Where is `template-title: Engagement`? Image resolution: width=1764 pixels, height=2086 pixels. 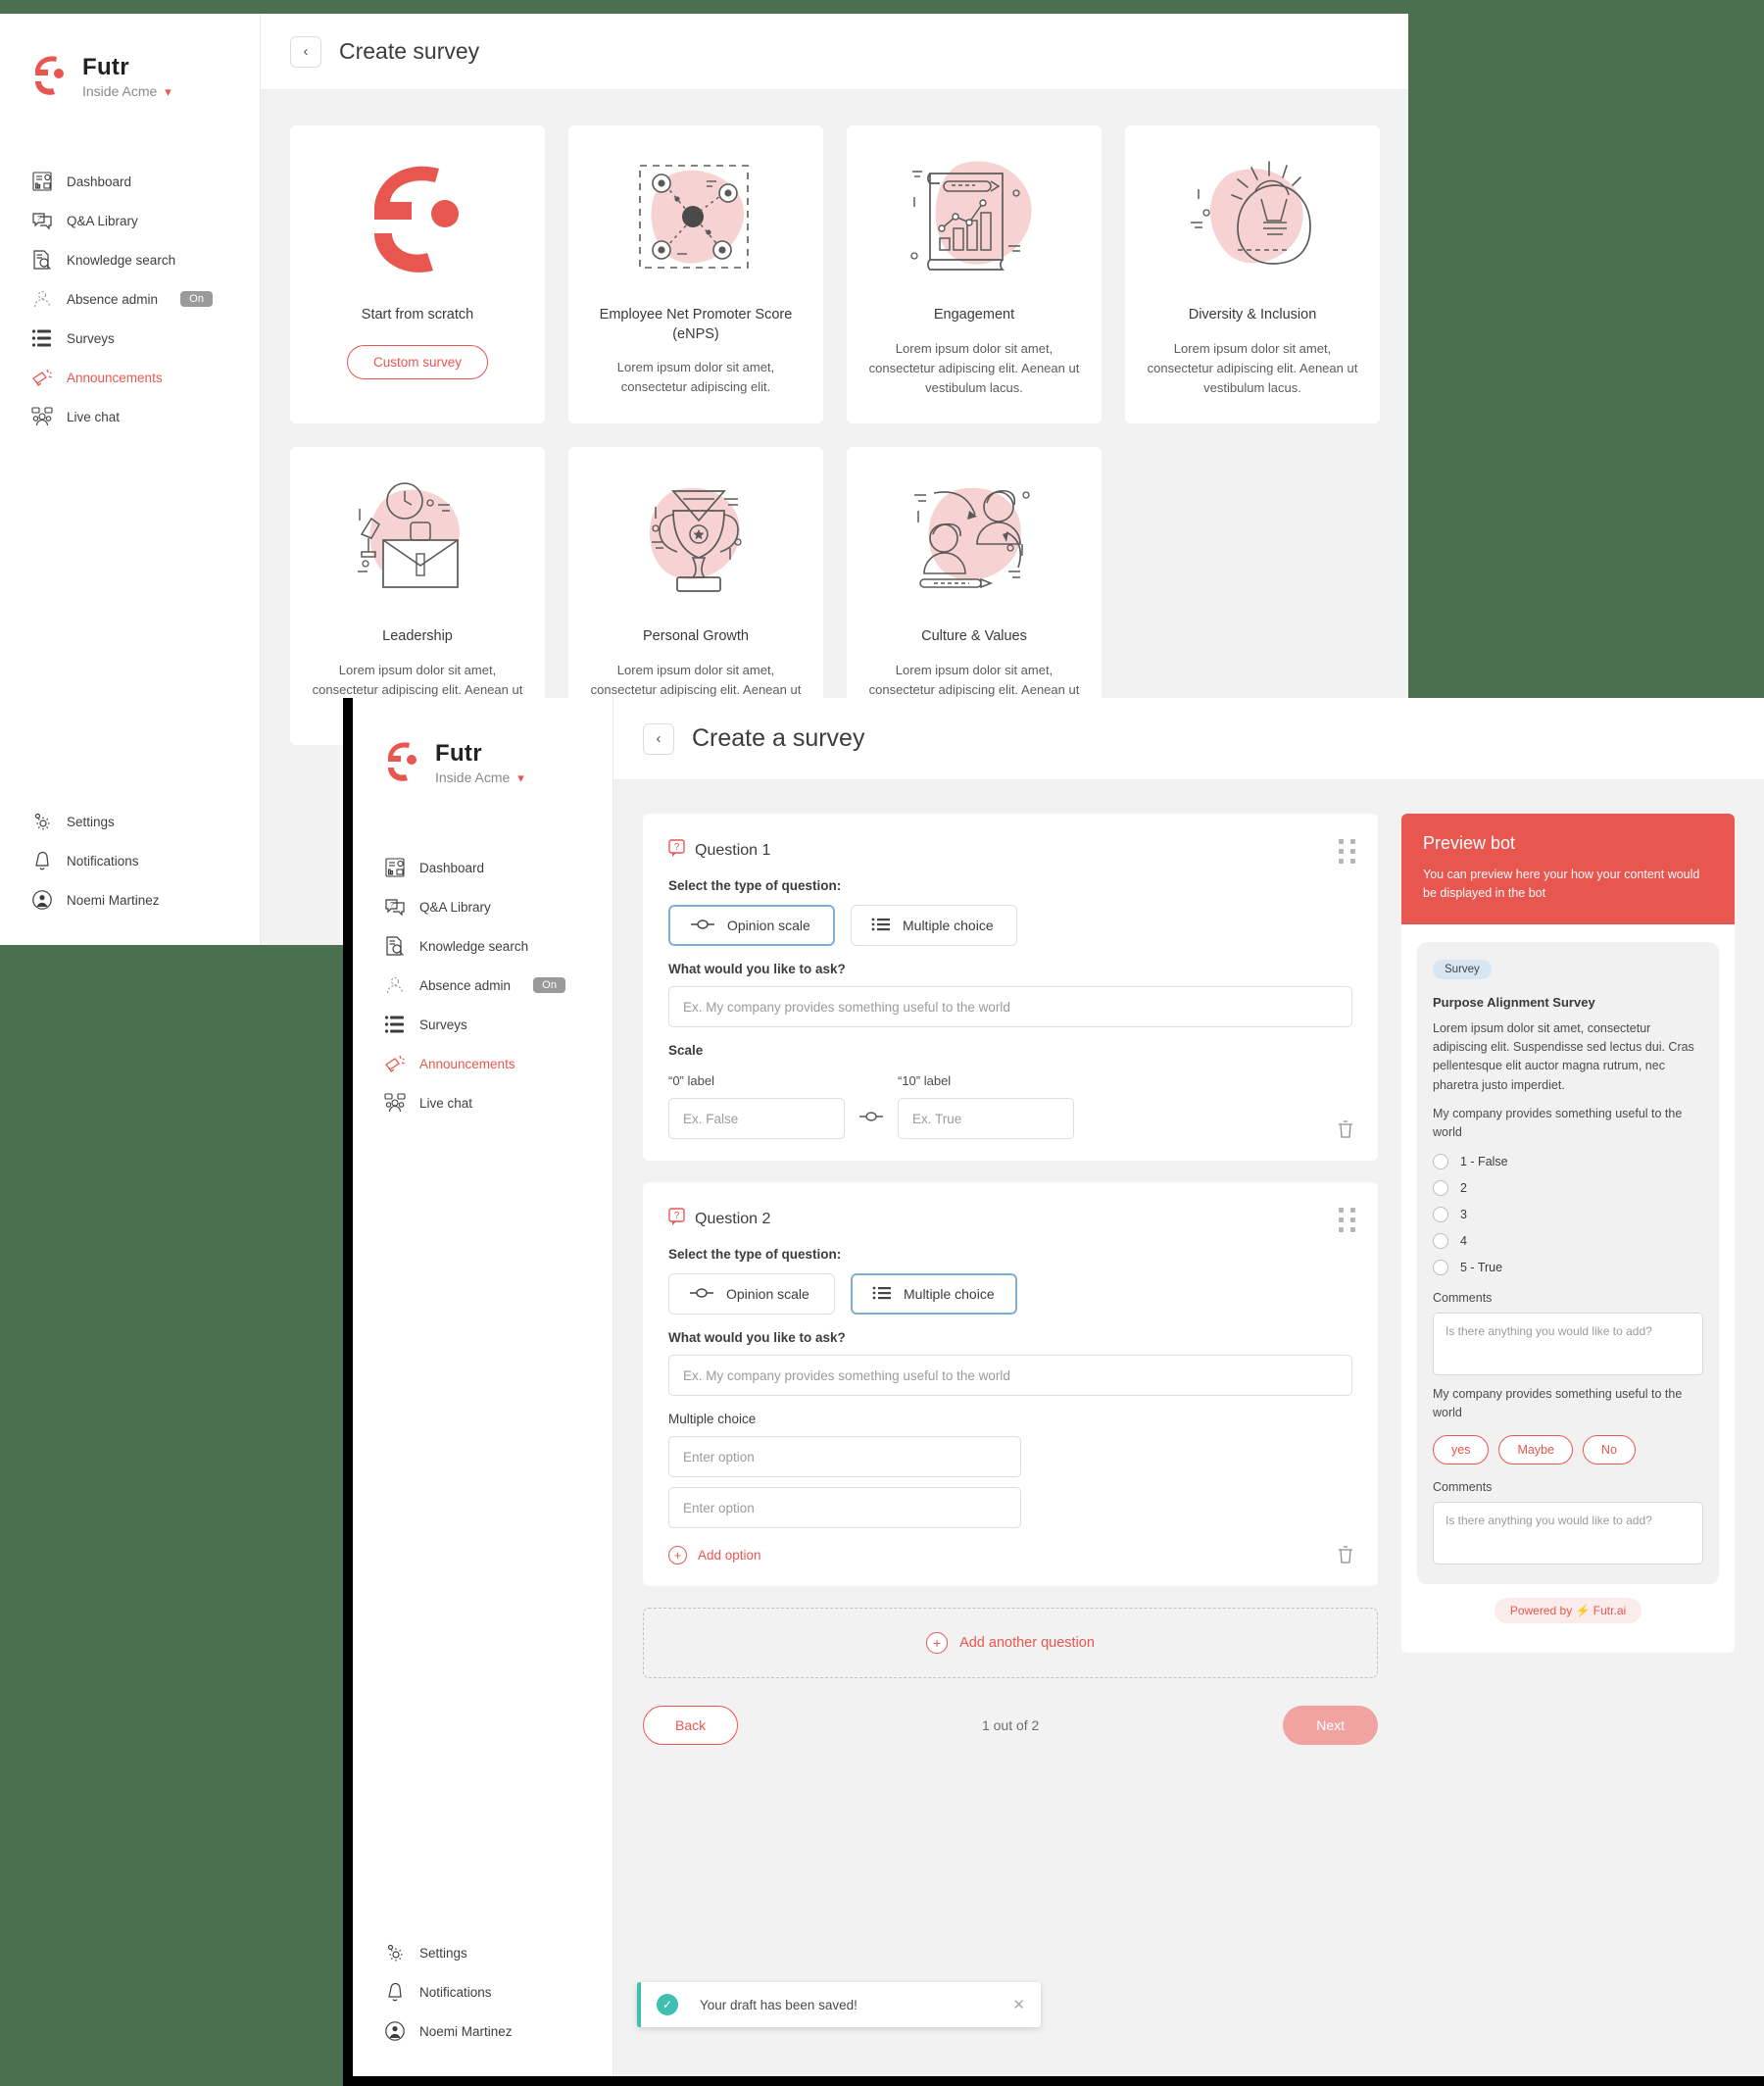 template-title: Engagement is located at coordinates (974, 315).